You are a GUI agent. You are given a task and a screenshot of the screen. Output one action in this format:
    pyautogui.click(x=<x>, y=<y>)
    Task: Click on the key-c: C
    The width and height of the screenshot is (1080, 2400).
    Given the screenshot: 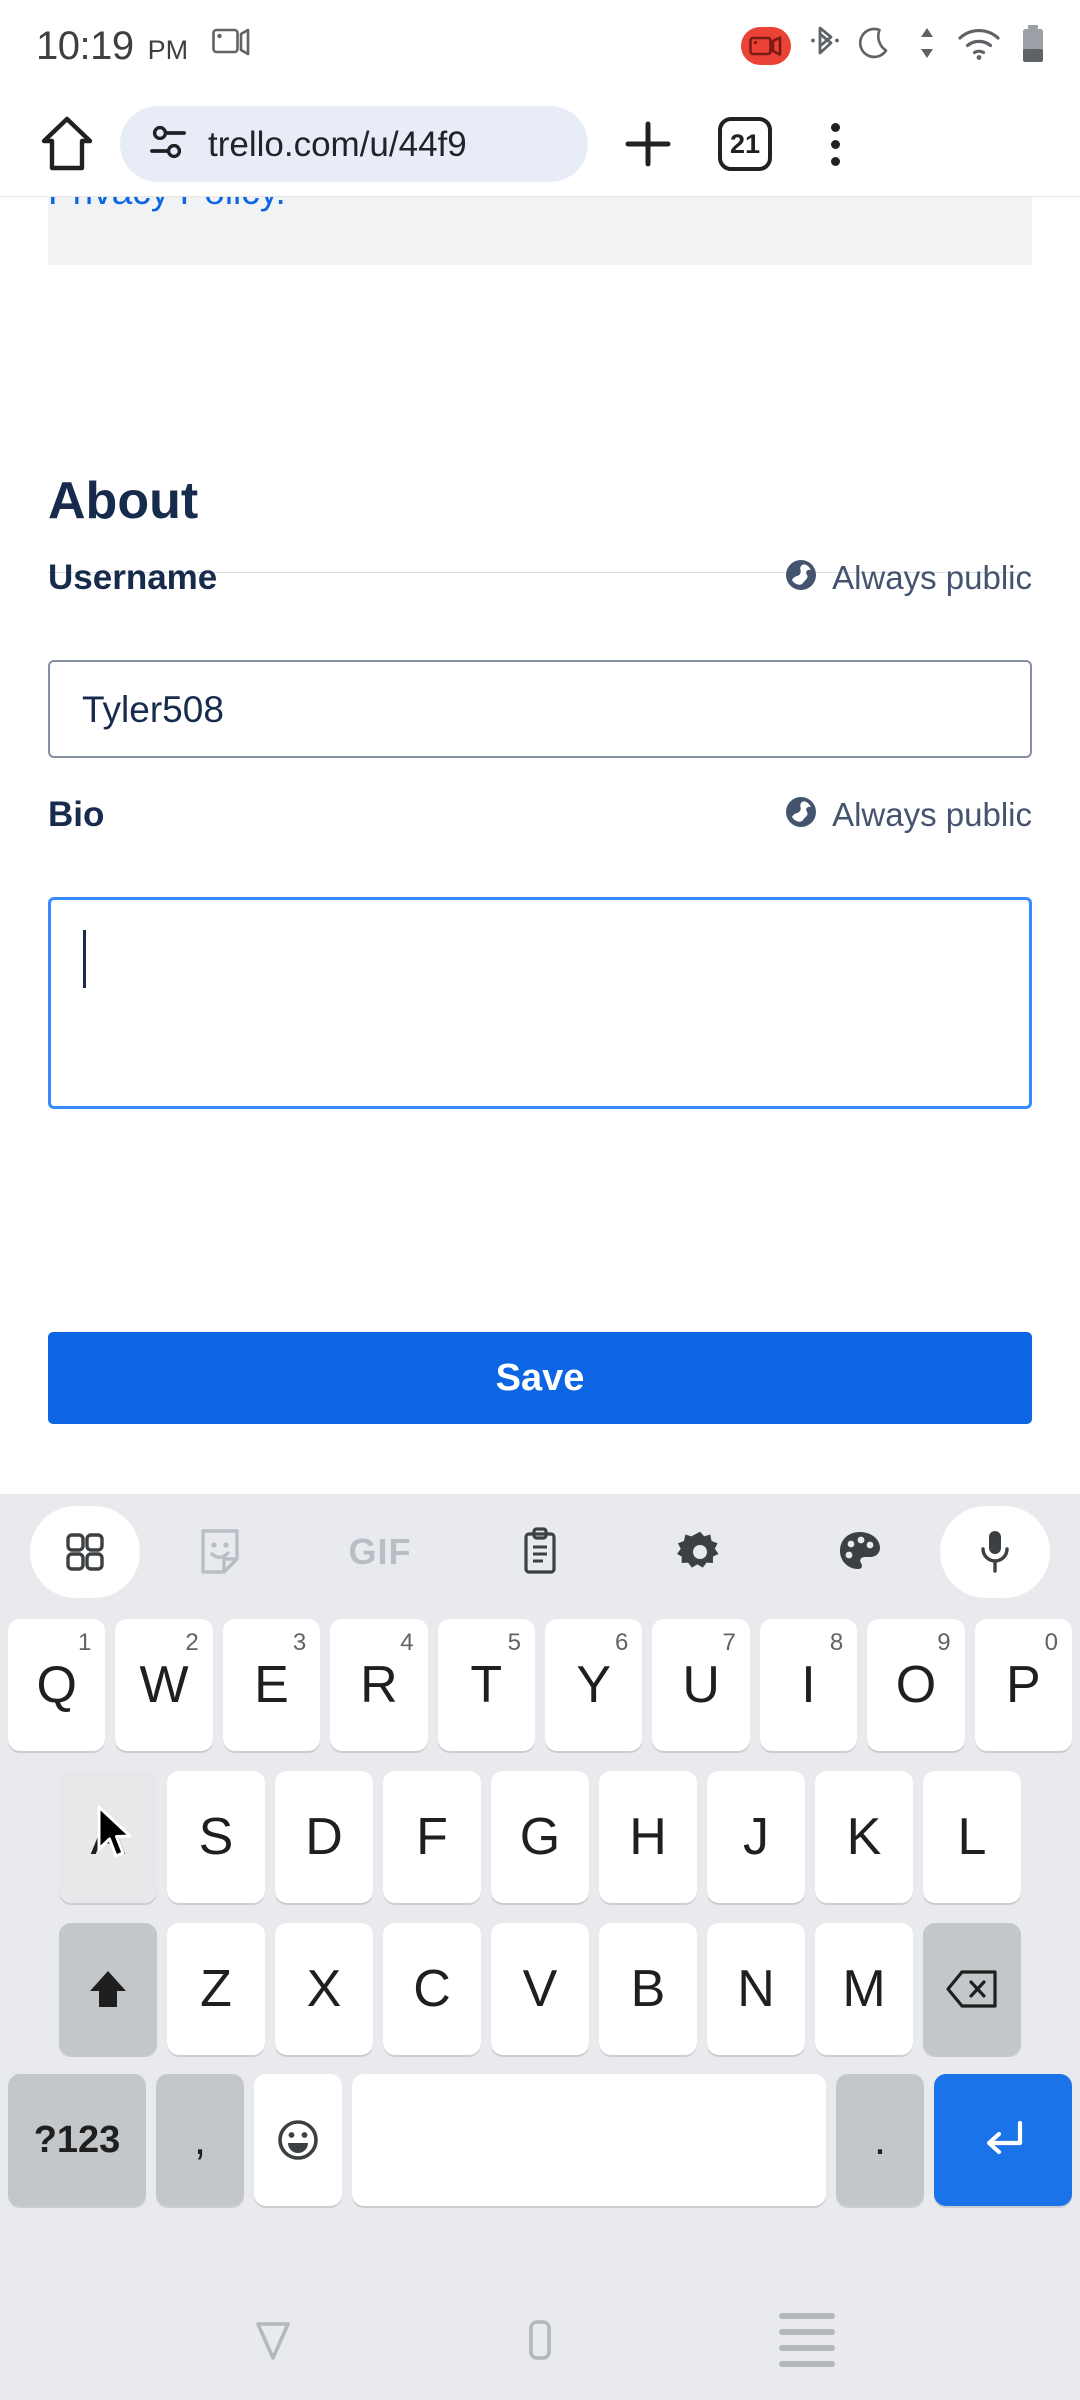 What is the action you would take?
    pyautogui.click(x=432, y=1989)
    